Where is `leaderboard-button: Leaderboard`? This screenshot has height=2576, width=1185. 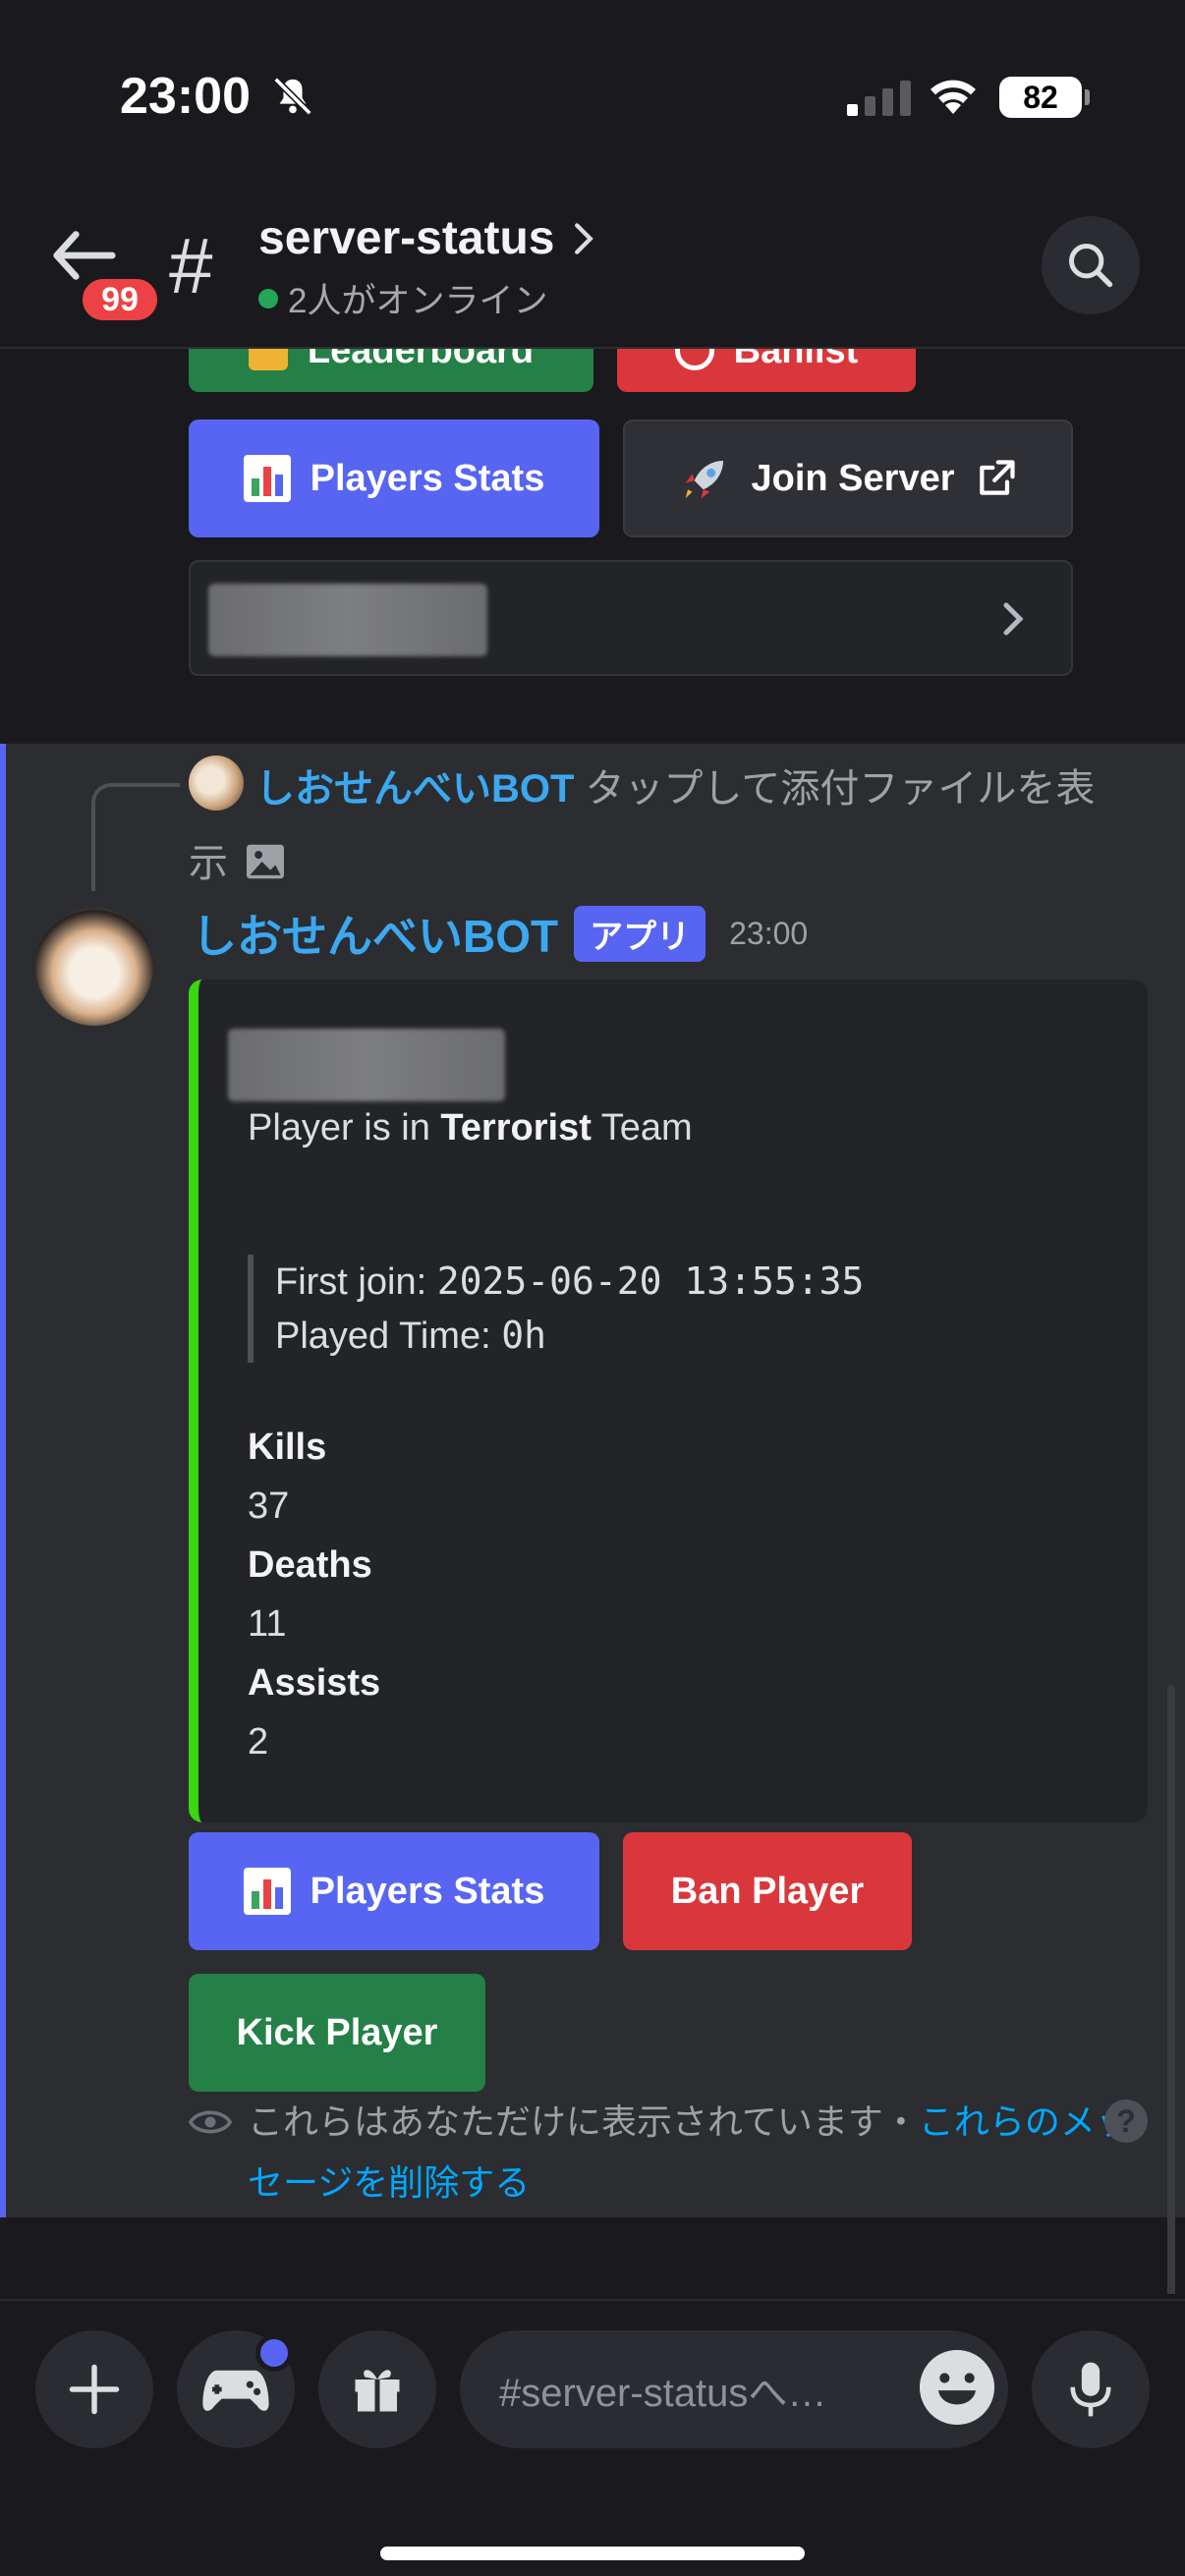 leaderboard-button: Leaderboard is located at coordinates (391, 370).